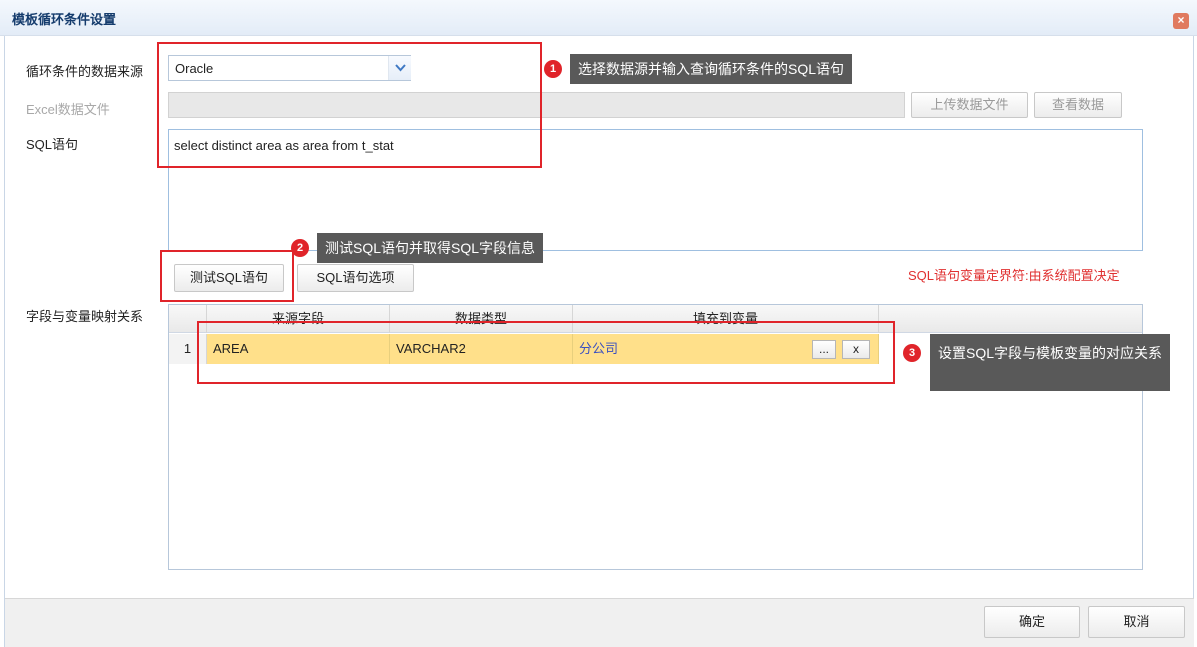 The width and height of the screenshot is (1197, 647). I want to click on mapping-label: 字段与变量映射关系, so click(85, 316).